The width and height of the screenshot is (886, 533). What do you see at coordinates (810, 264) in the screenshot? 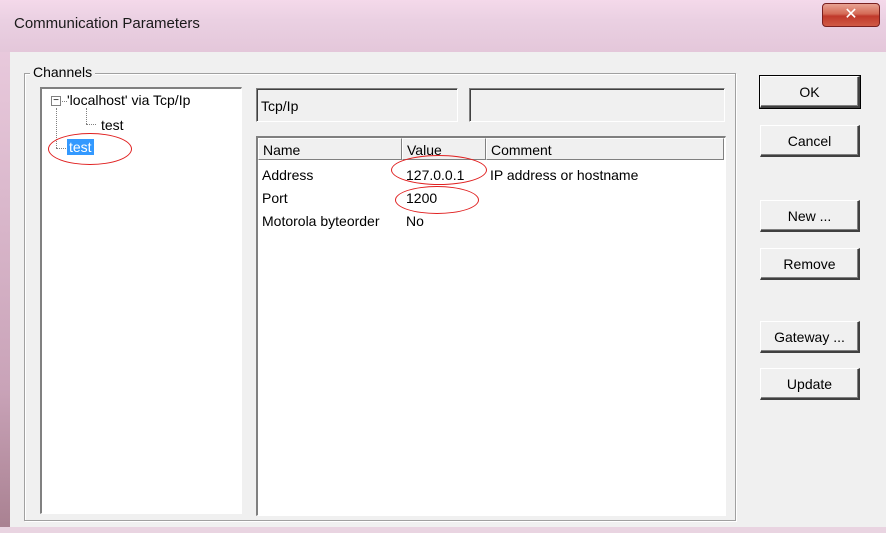
I see `remove-button: Remove` at bounding box center [810, 264].